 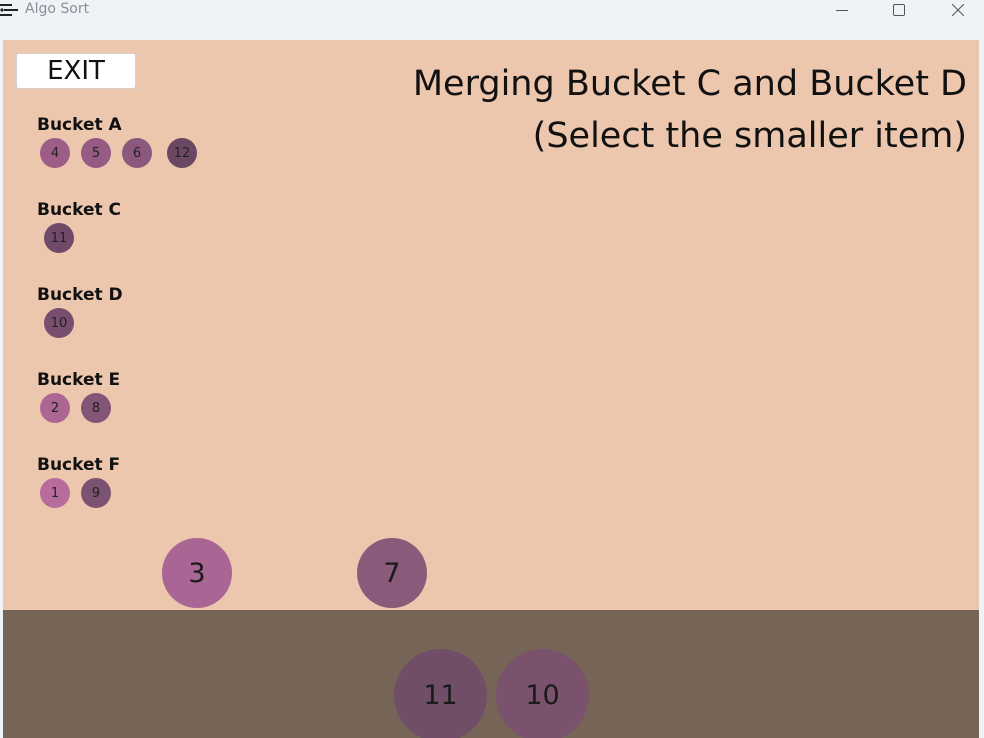 I want to click on minimize-icon, so click(x=842, y=10).